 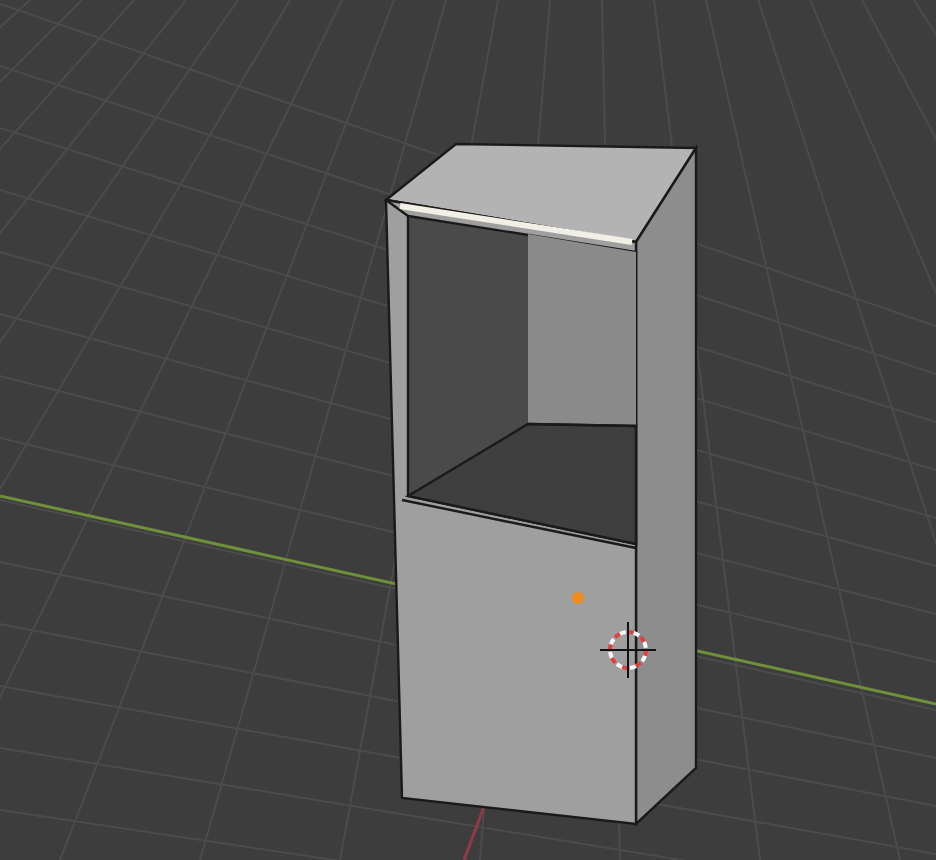 What do you see at coordinates (578, 598) in the screenshot?
I see `origin-dot` at bounding box center [578, 598].